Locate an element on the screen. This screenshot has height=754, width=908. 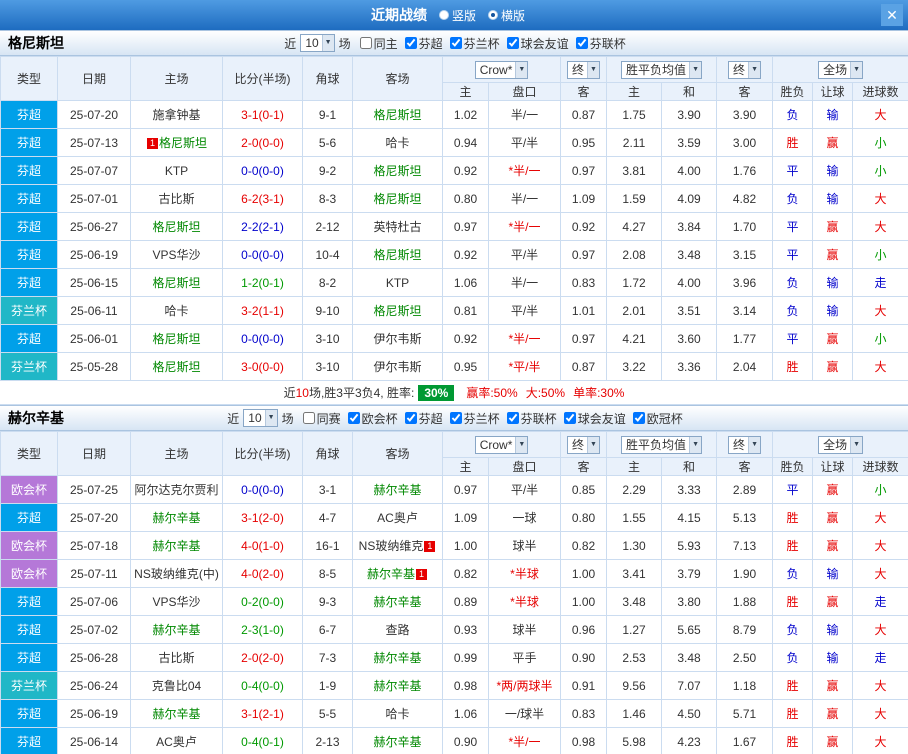
handicap-cell: 平手 is located at coordinates (524, 657).